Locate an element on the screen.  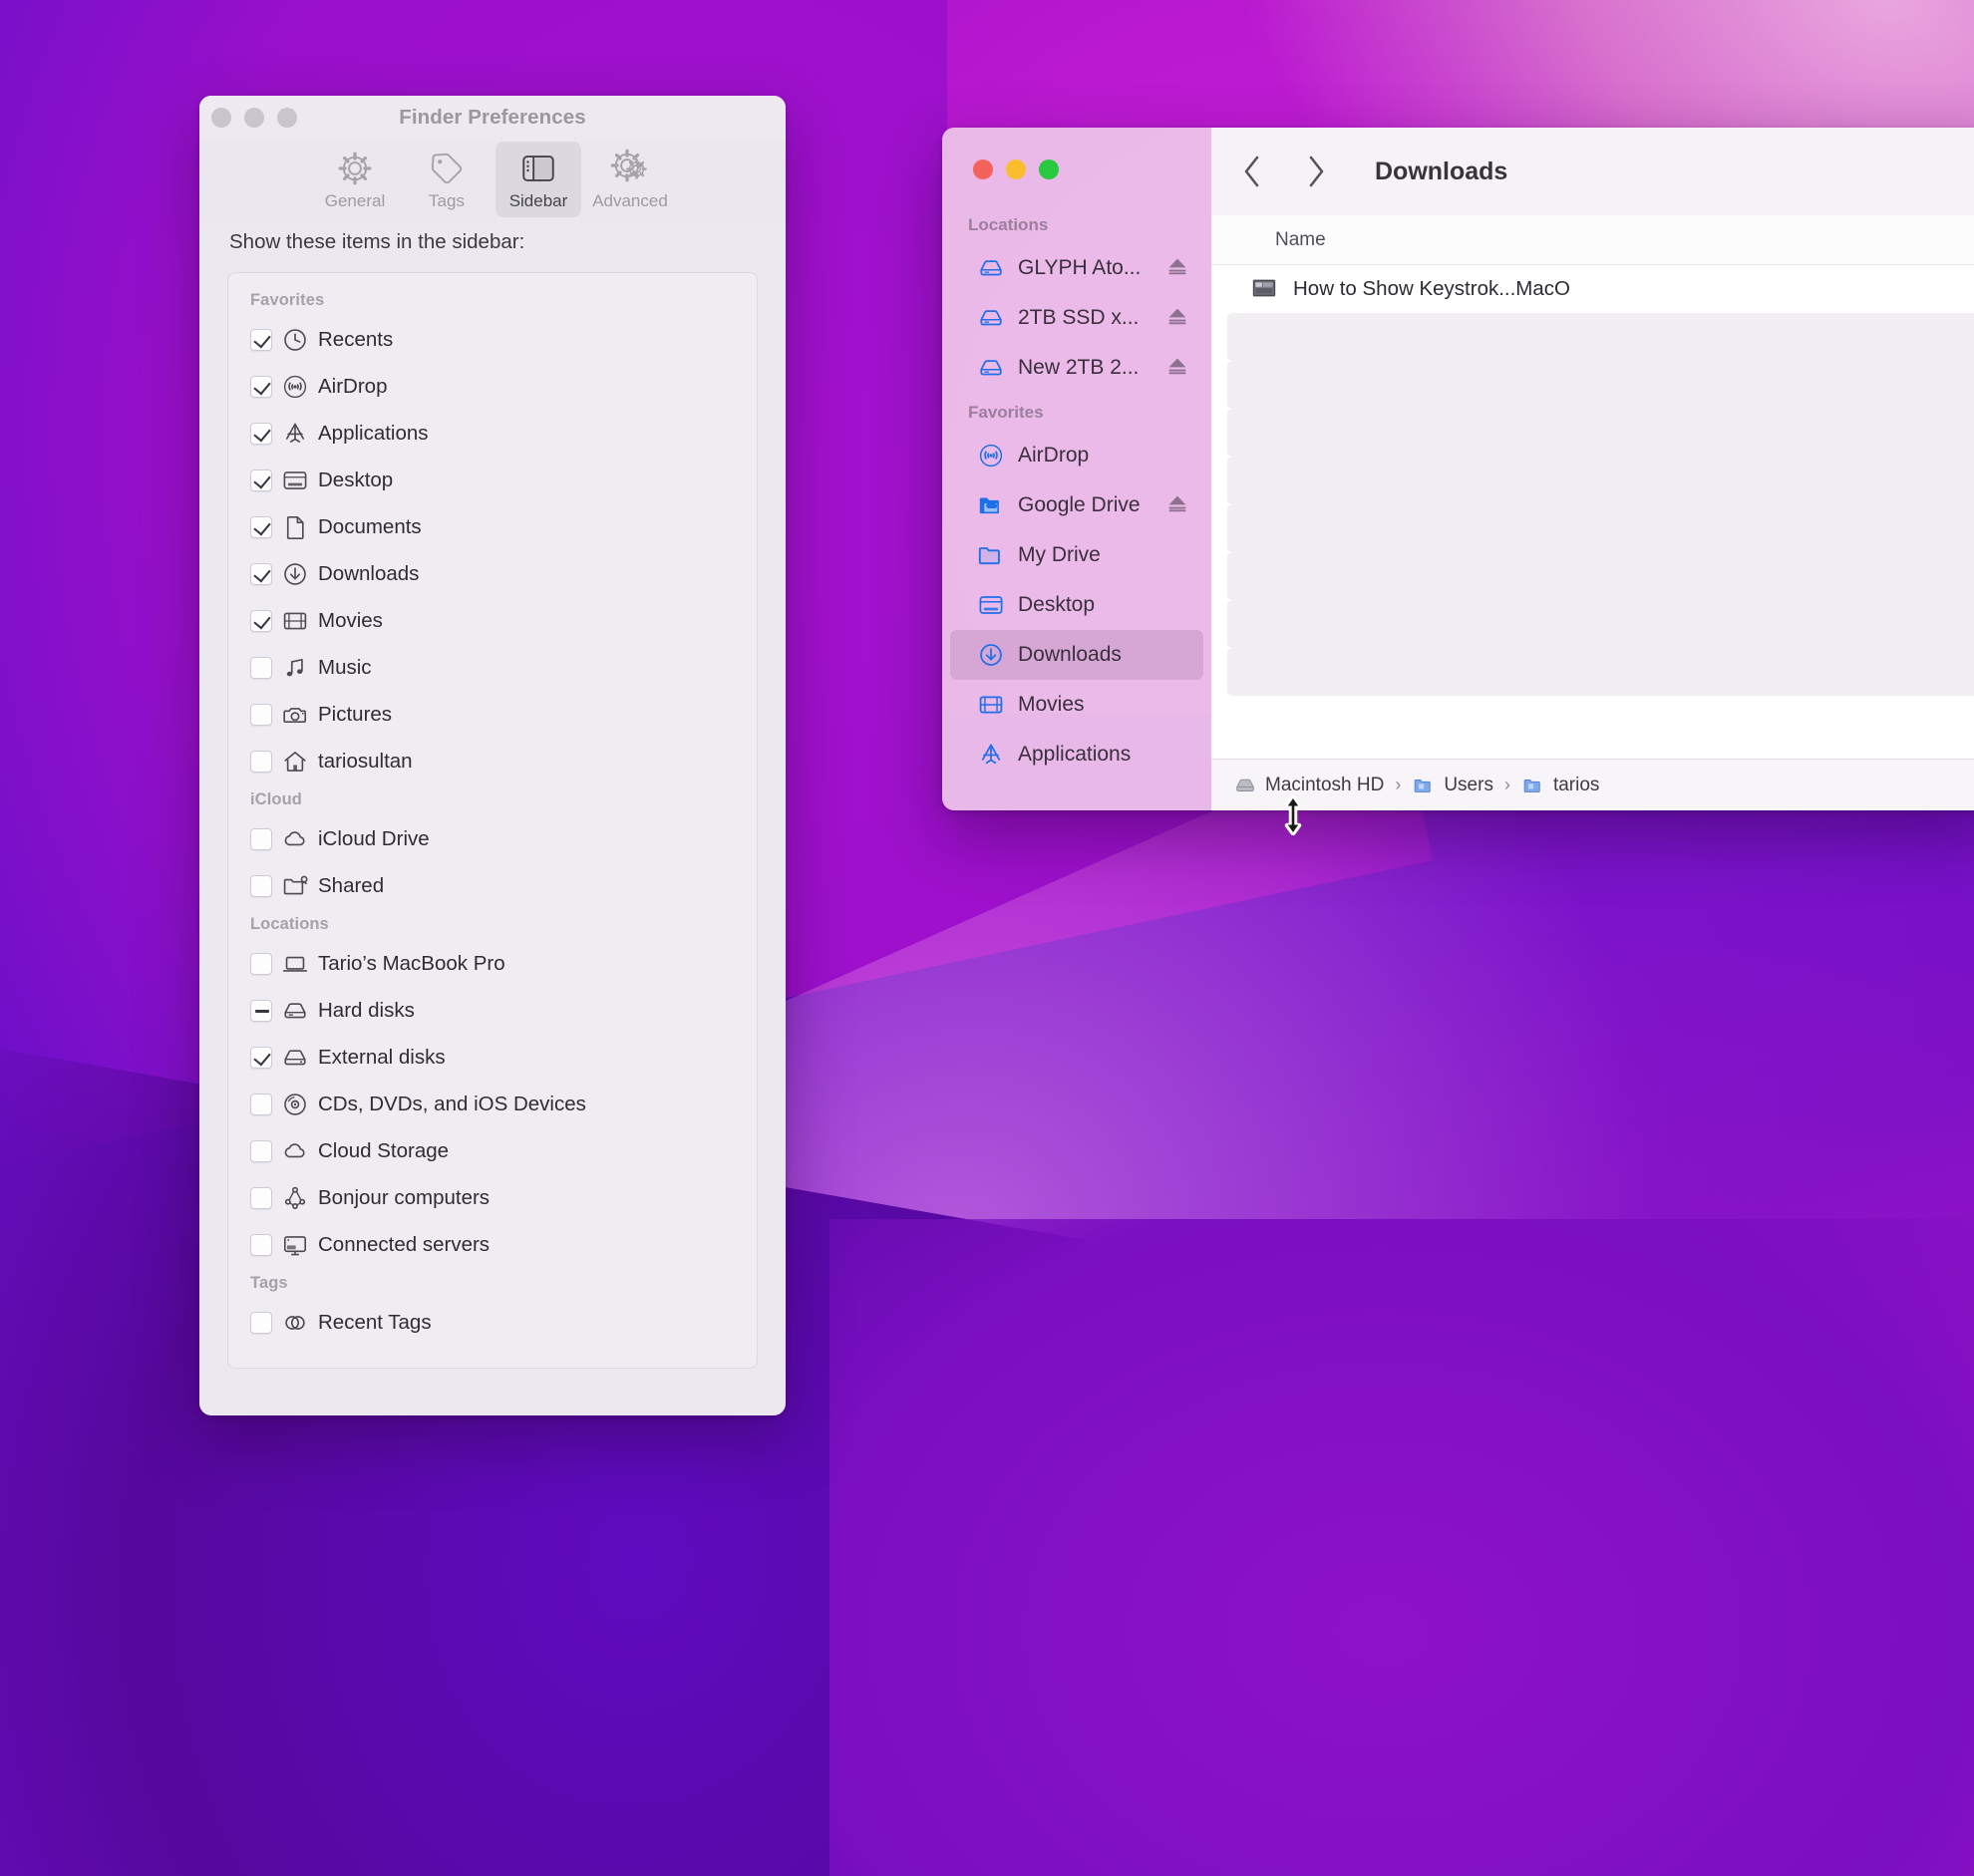
sidebar-item-row: Desktop is located at coordinates (492, 480).